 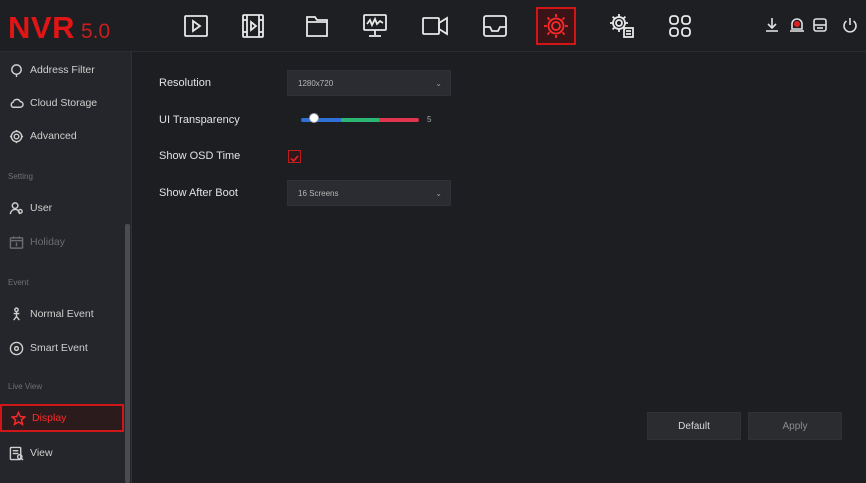 I want to click on show-after-boot-value: 16 Screens, so click(x=318, y=193).